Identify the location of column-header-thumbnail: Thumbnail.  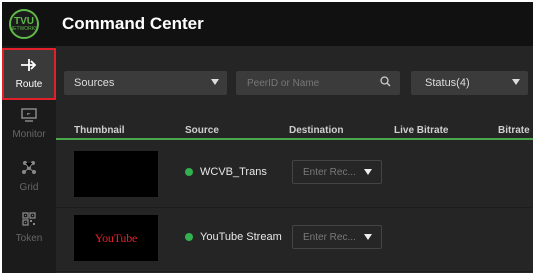
(99, 130).